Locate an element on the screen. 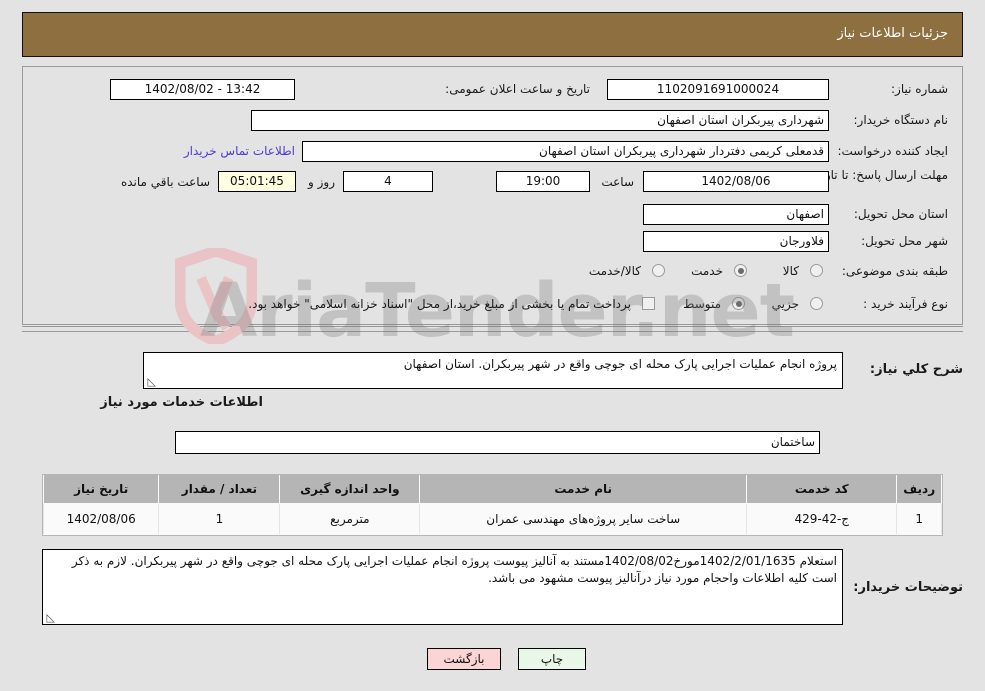 This screenshot has height=691, width=985. process-radio-jozei is located at coordinates (816, 303).